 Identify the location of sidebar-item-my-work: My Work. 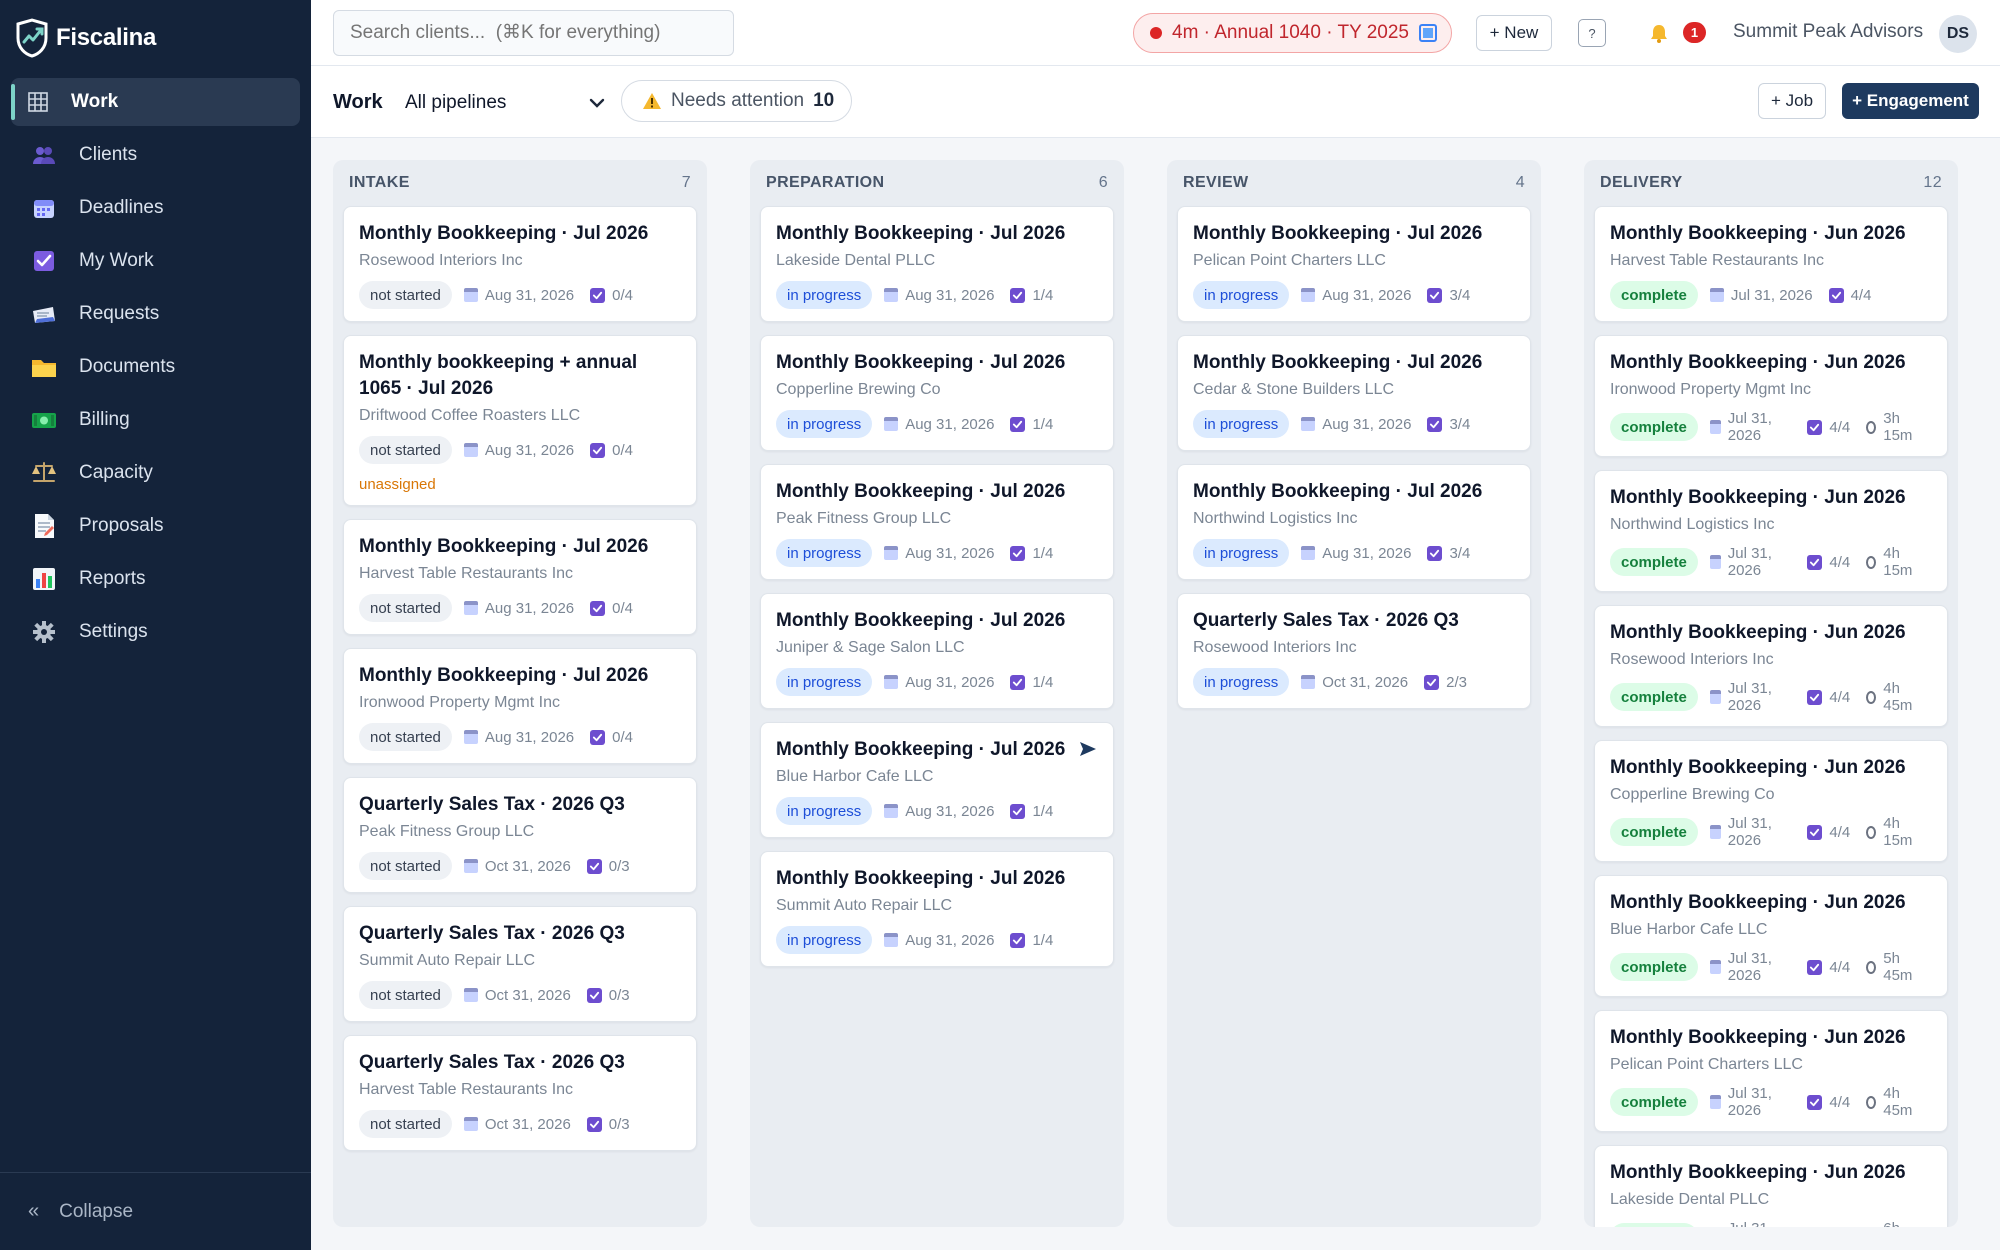
(155, 261).